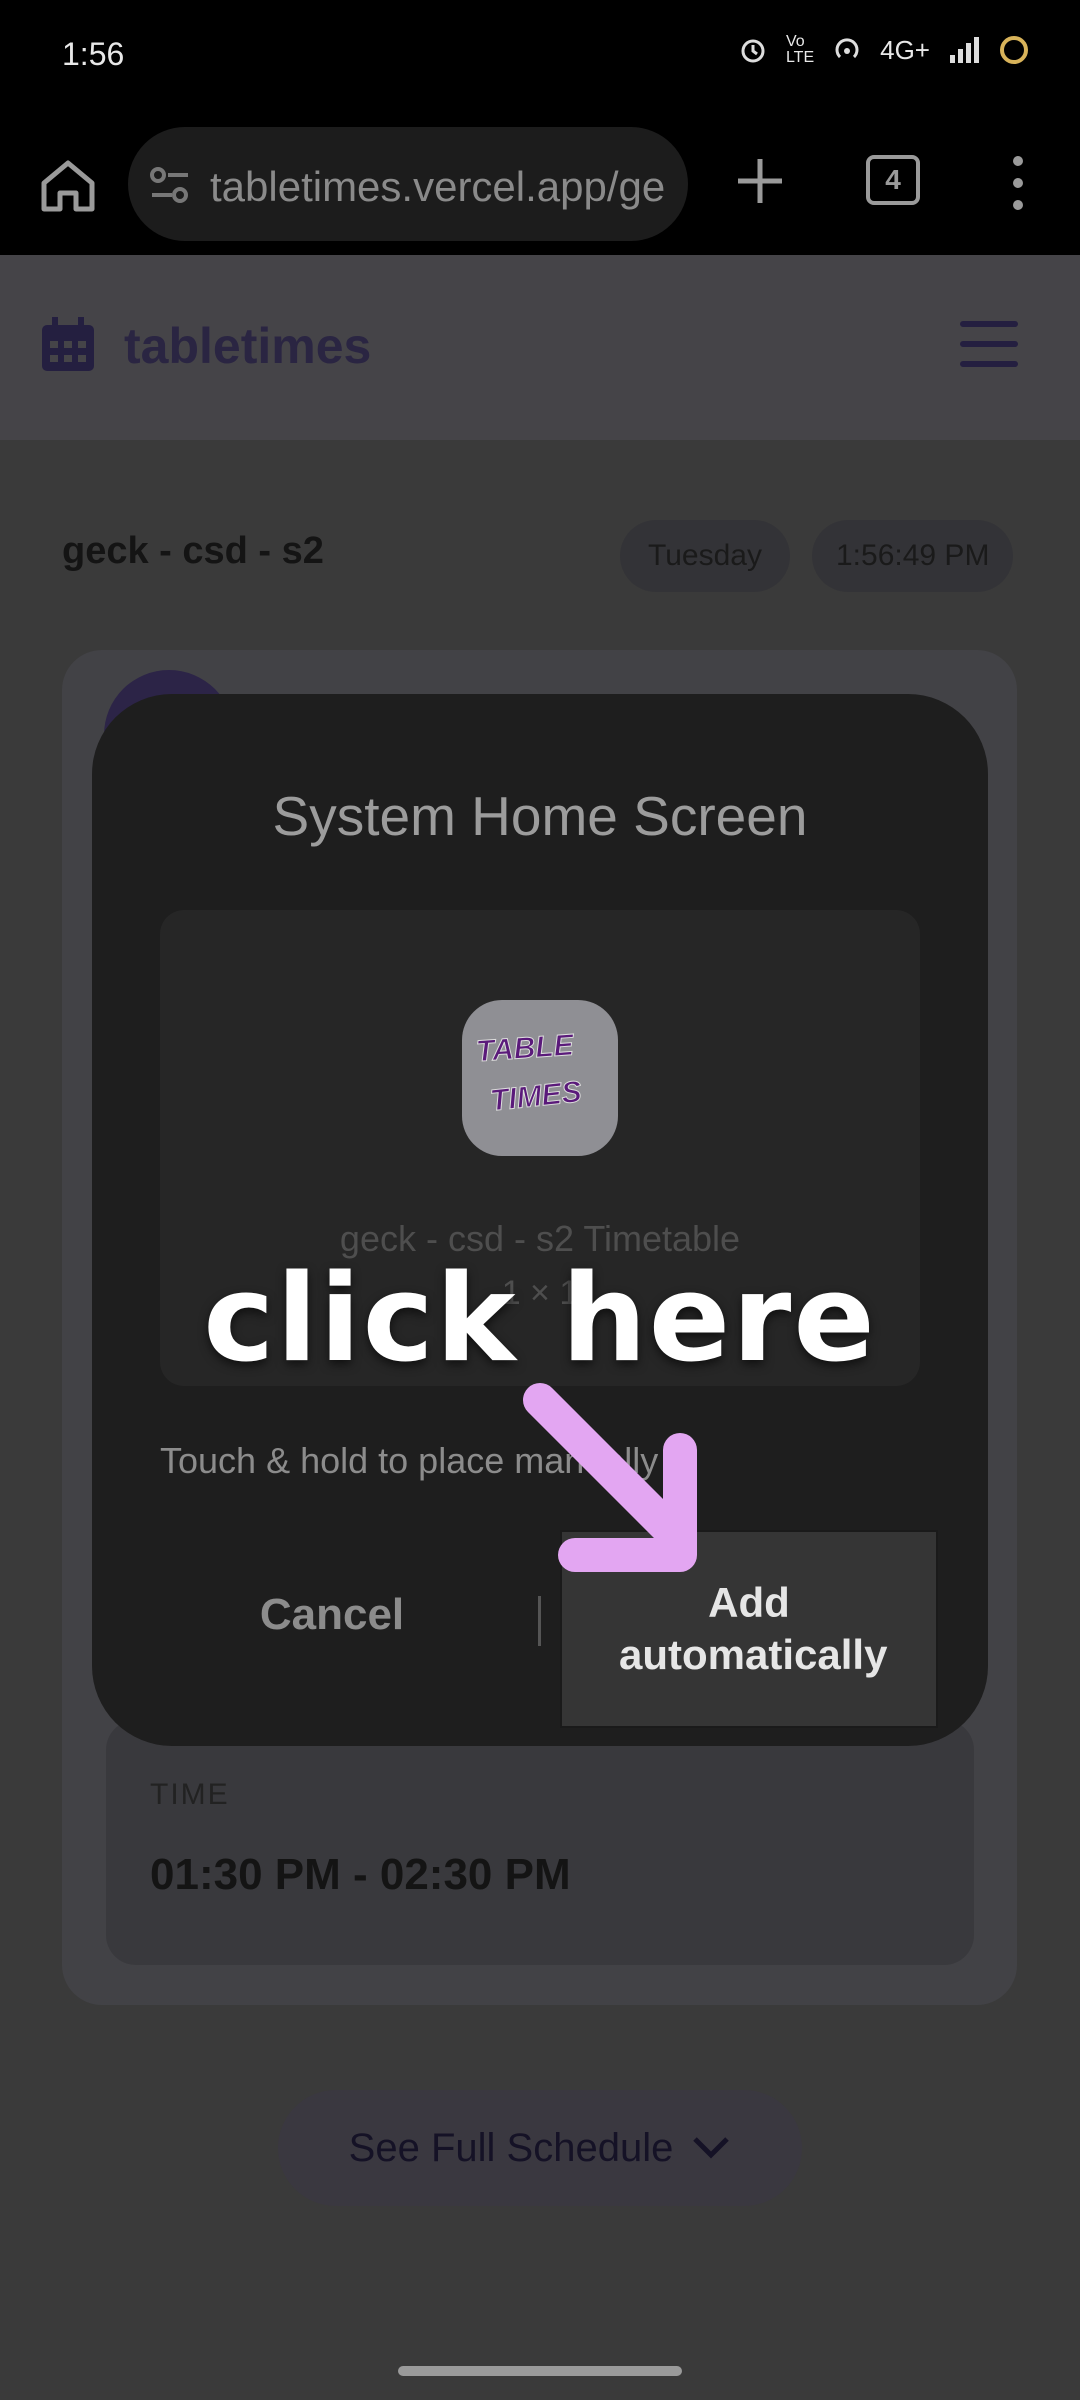 This screenshot has height=2400, width=1080. I want to click on cancel-button: Cancel, so click(332, 1615).